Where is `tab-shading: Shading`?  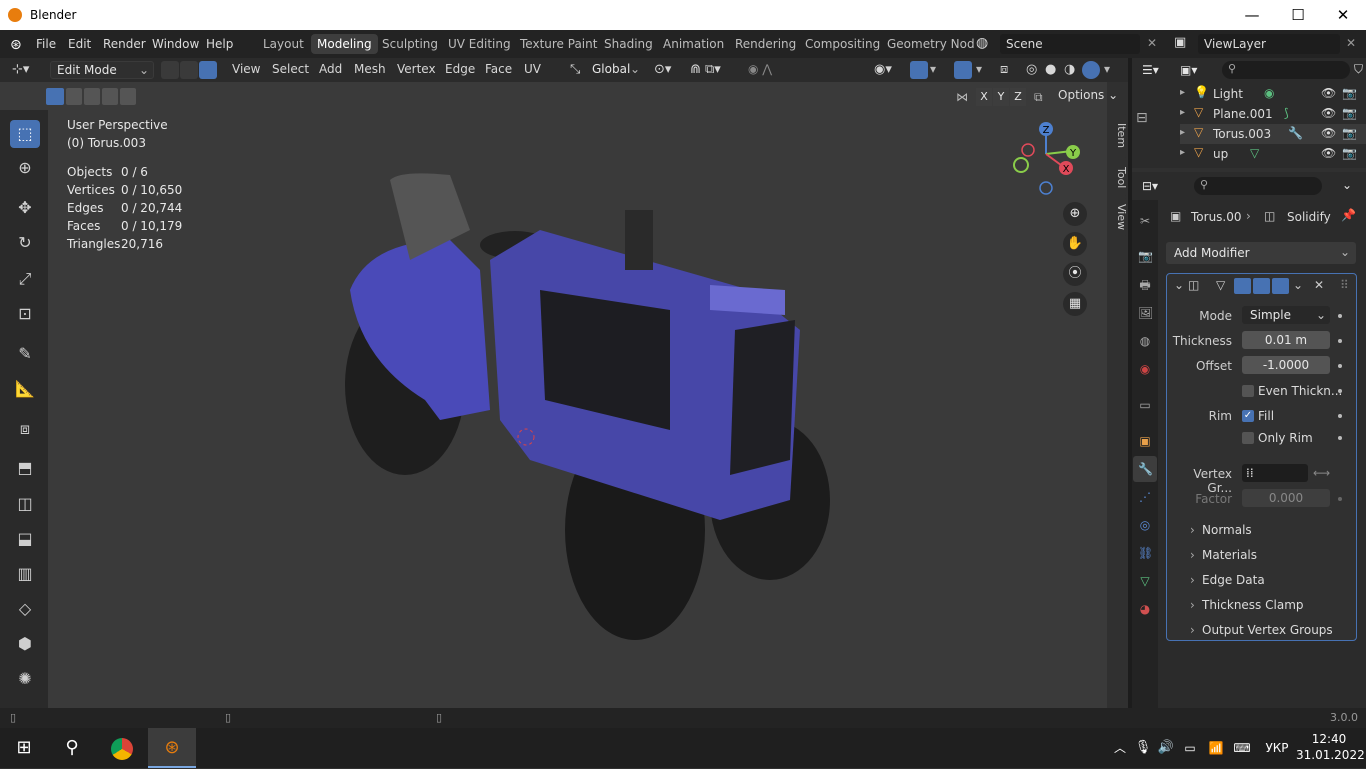 tab-shading: Shading is located at coordinates (628, 44).